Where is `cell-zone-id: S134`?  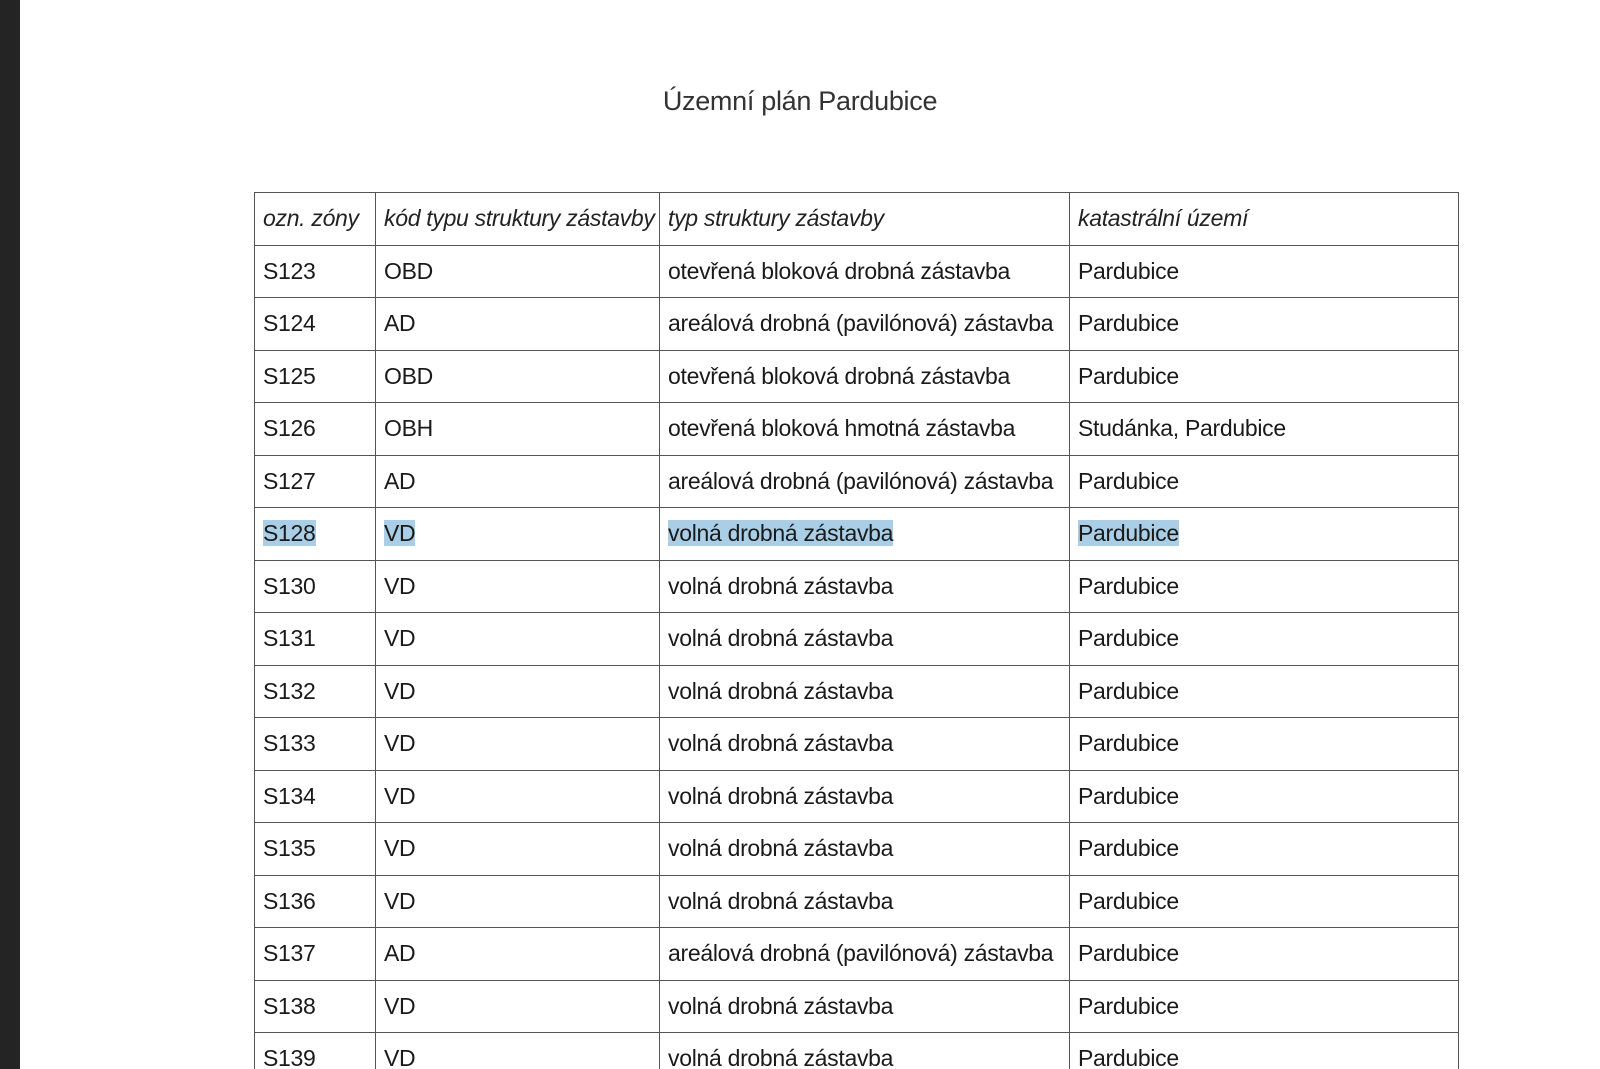
cell-zone-id: S134 is located at coordinates (315, 796).